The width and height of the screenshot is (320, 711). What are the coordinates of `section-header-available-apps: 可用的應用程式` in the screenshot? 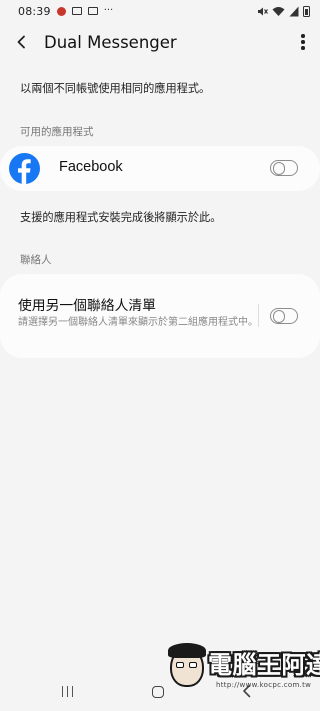 It's located at (57, 132).